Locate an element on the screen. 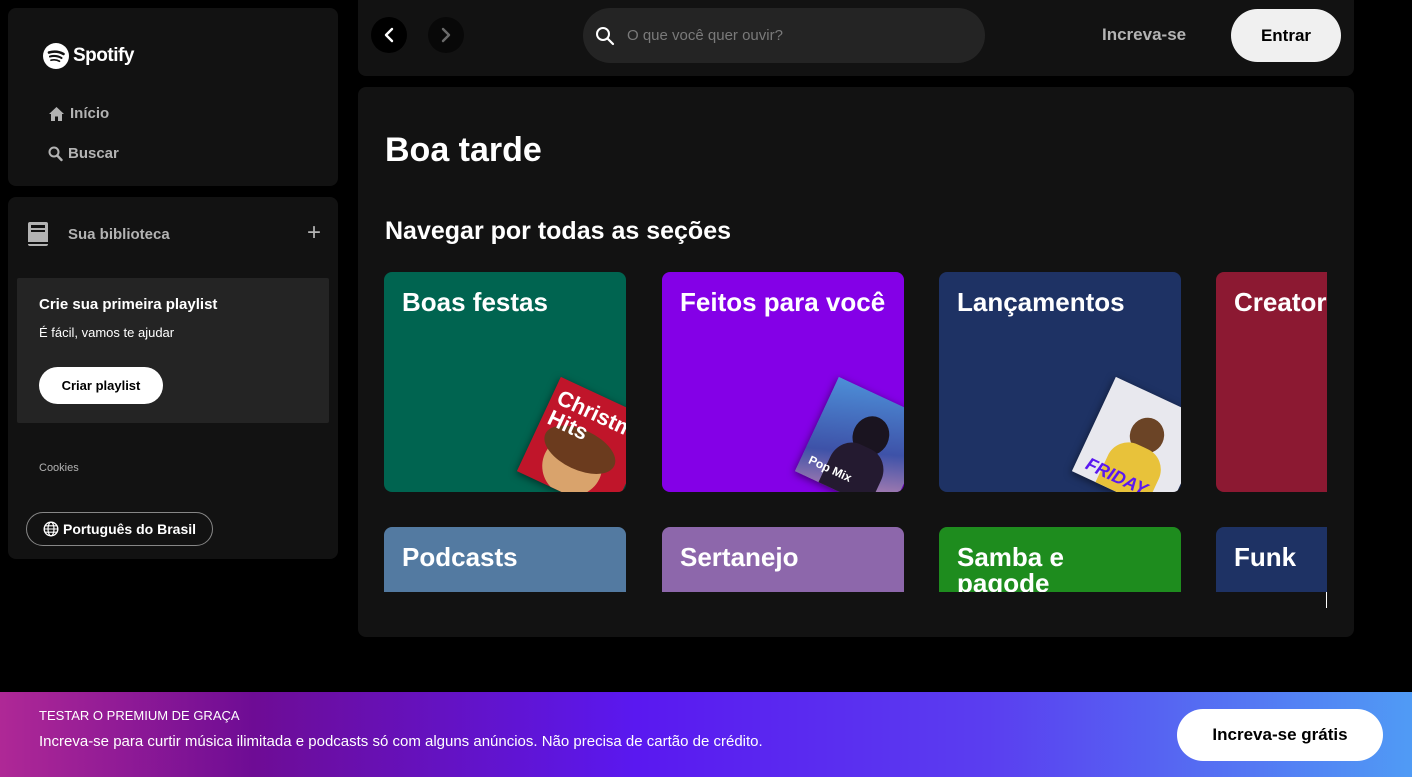  sidebar-item-search: Buscar is located at coordinates (83, 153).